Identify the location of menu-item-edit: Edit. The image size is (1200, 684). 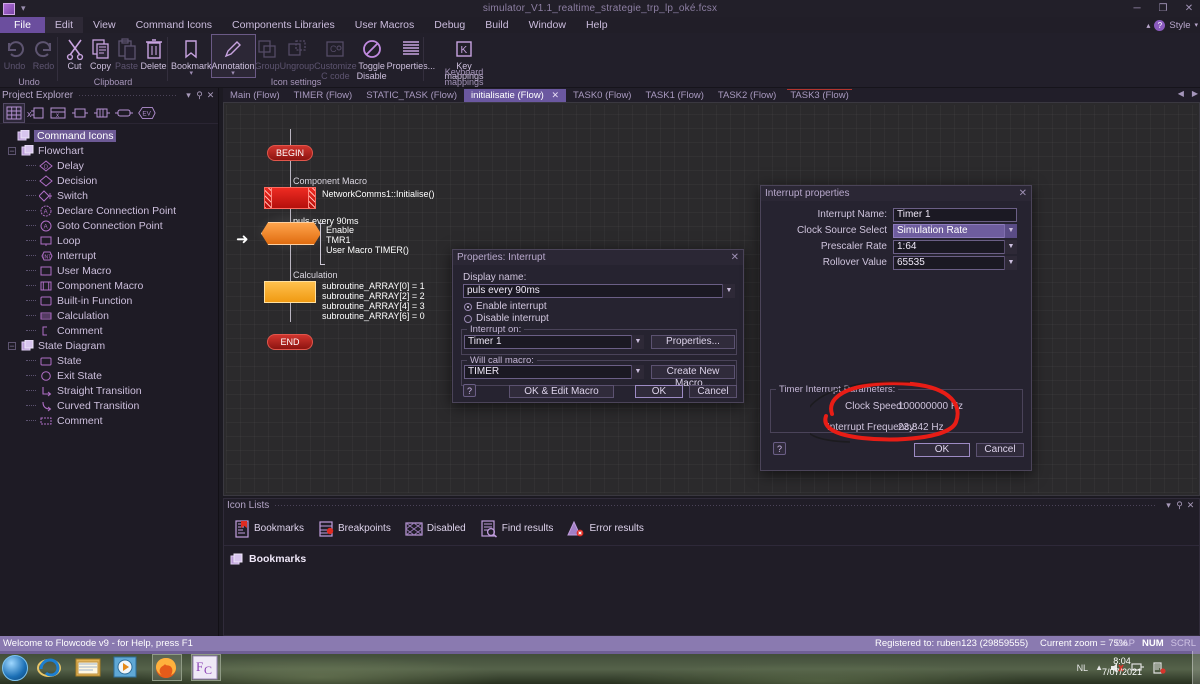
(64, 25).